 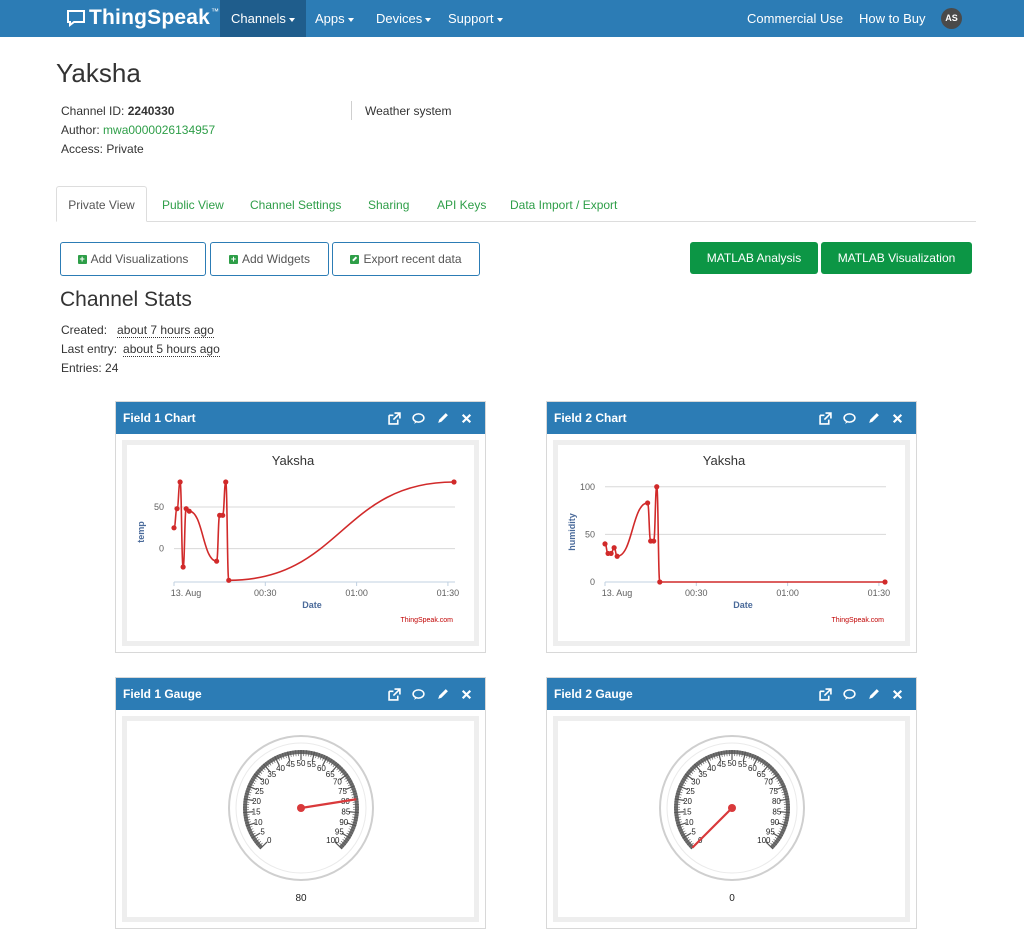 I want to click on widget-title: Field 2 Gauge, so click(x=593, y=694).